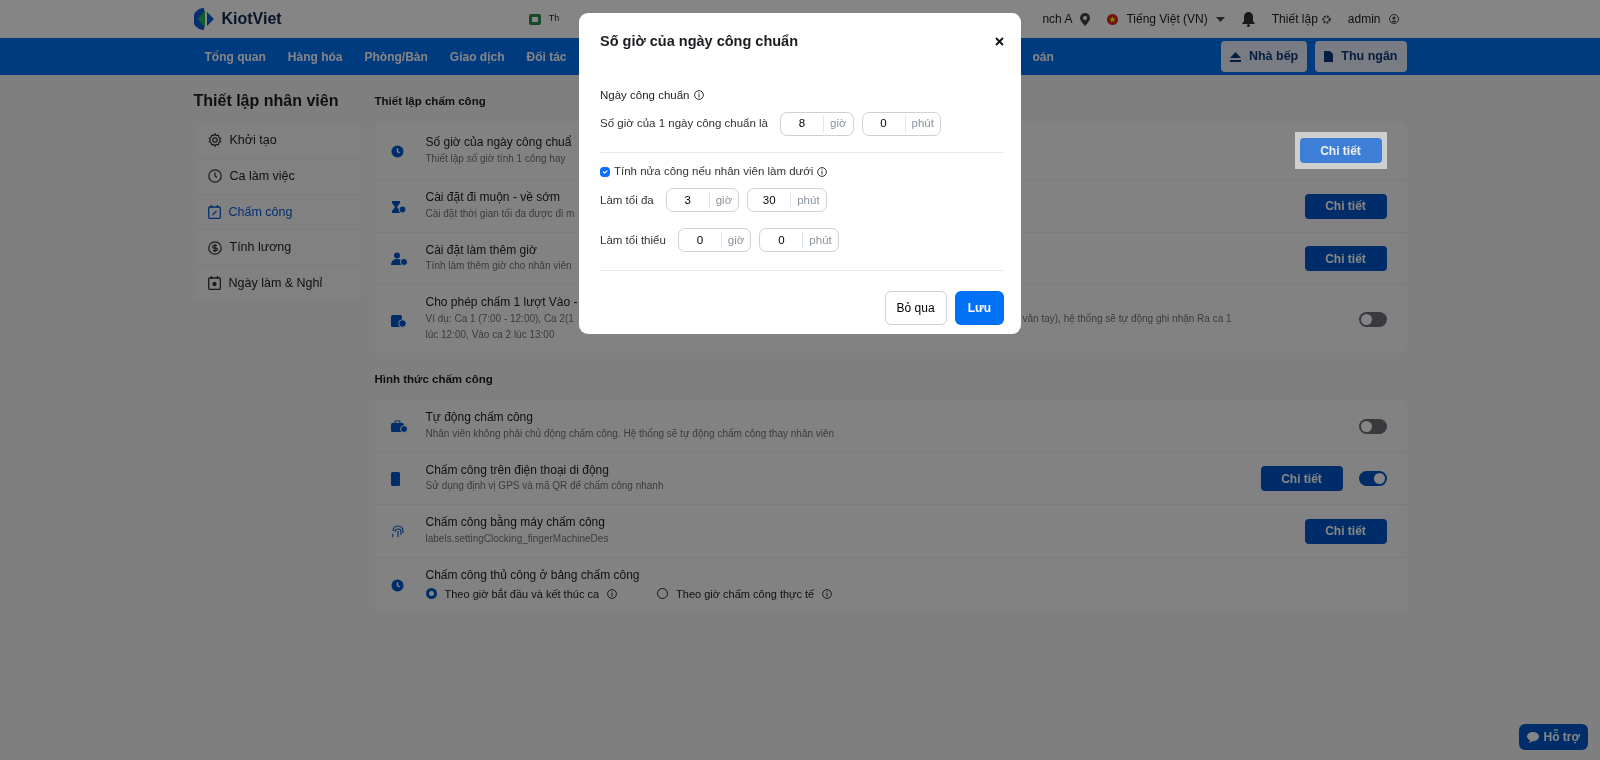 Image resolution: width=1600 pixels, height=760 pixels. What do you see at coordinates (266, 101) in the screenshot?
I see `sidebar-title: Thiết lập nhân viên` at bounding box center [266, 101].